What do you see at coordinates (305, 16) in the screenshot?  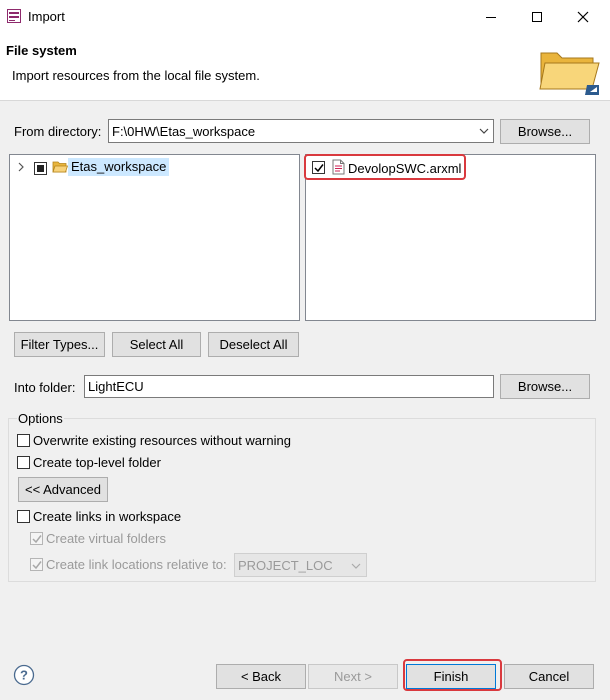 I see `title-bar: Import` at bounding box center [305, 16].